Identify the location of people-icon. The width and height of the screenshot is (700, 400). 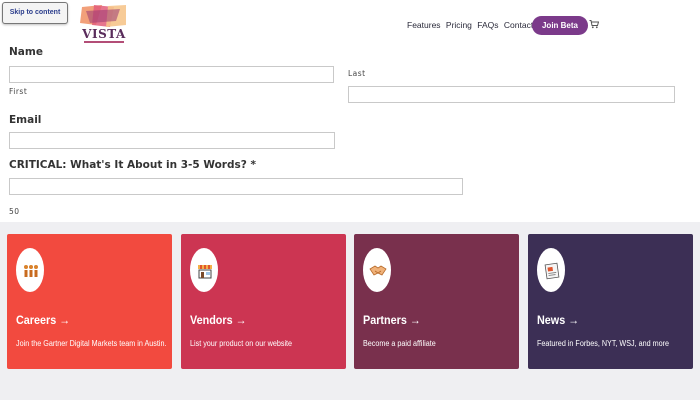
(31, 271).